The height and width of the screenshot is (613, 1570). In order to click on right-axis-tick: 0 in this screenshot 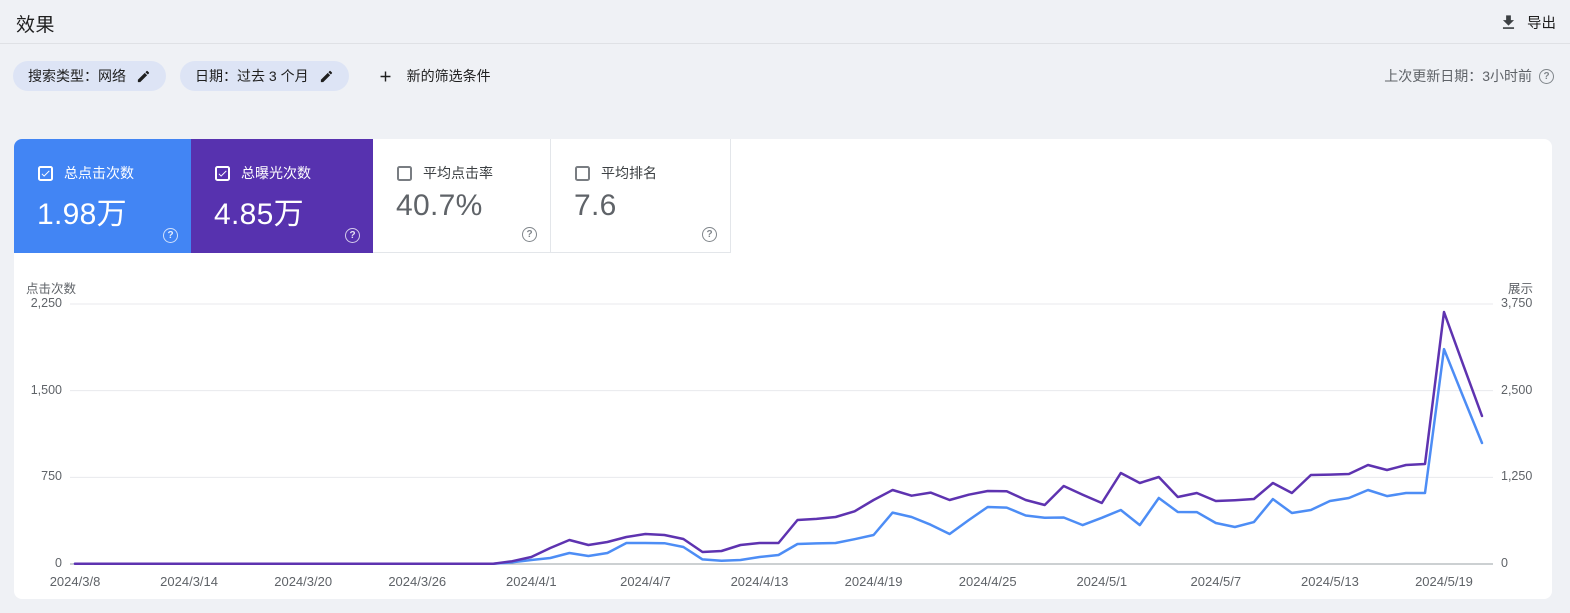, I will do `click(1504, 563)`.